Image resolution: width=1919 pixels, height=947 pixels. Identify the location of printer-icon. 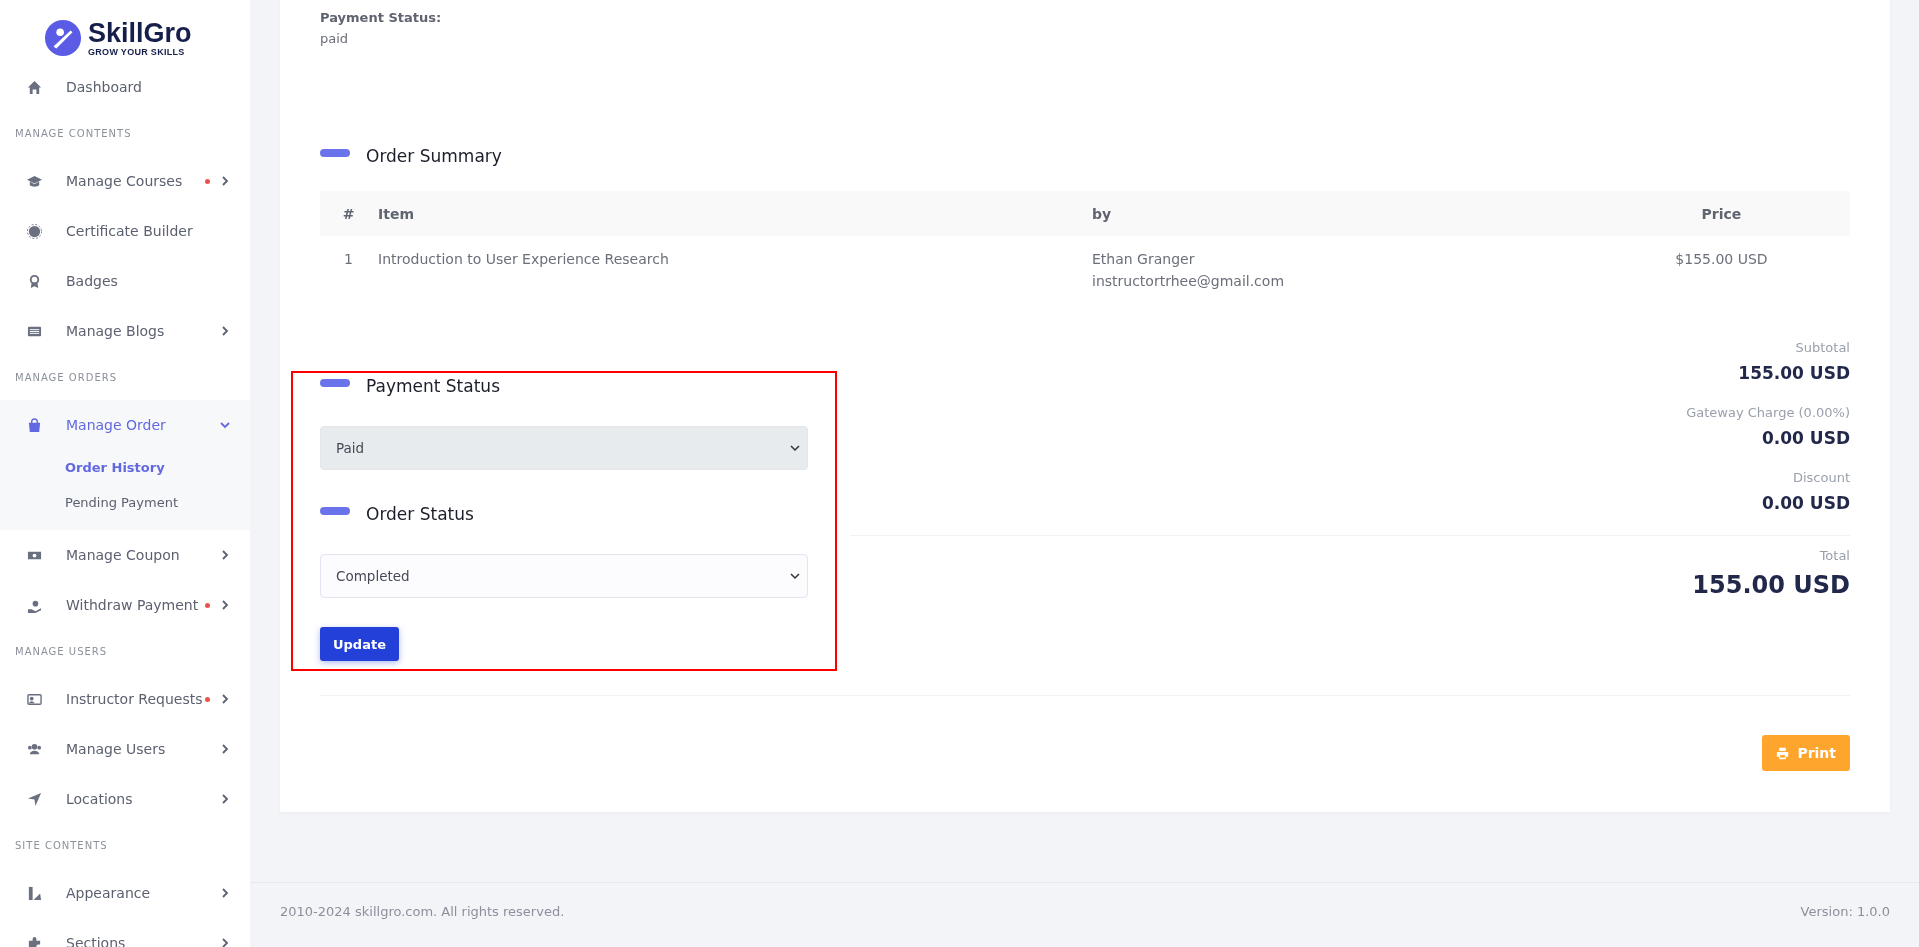
(1783, 753).